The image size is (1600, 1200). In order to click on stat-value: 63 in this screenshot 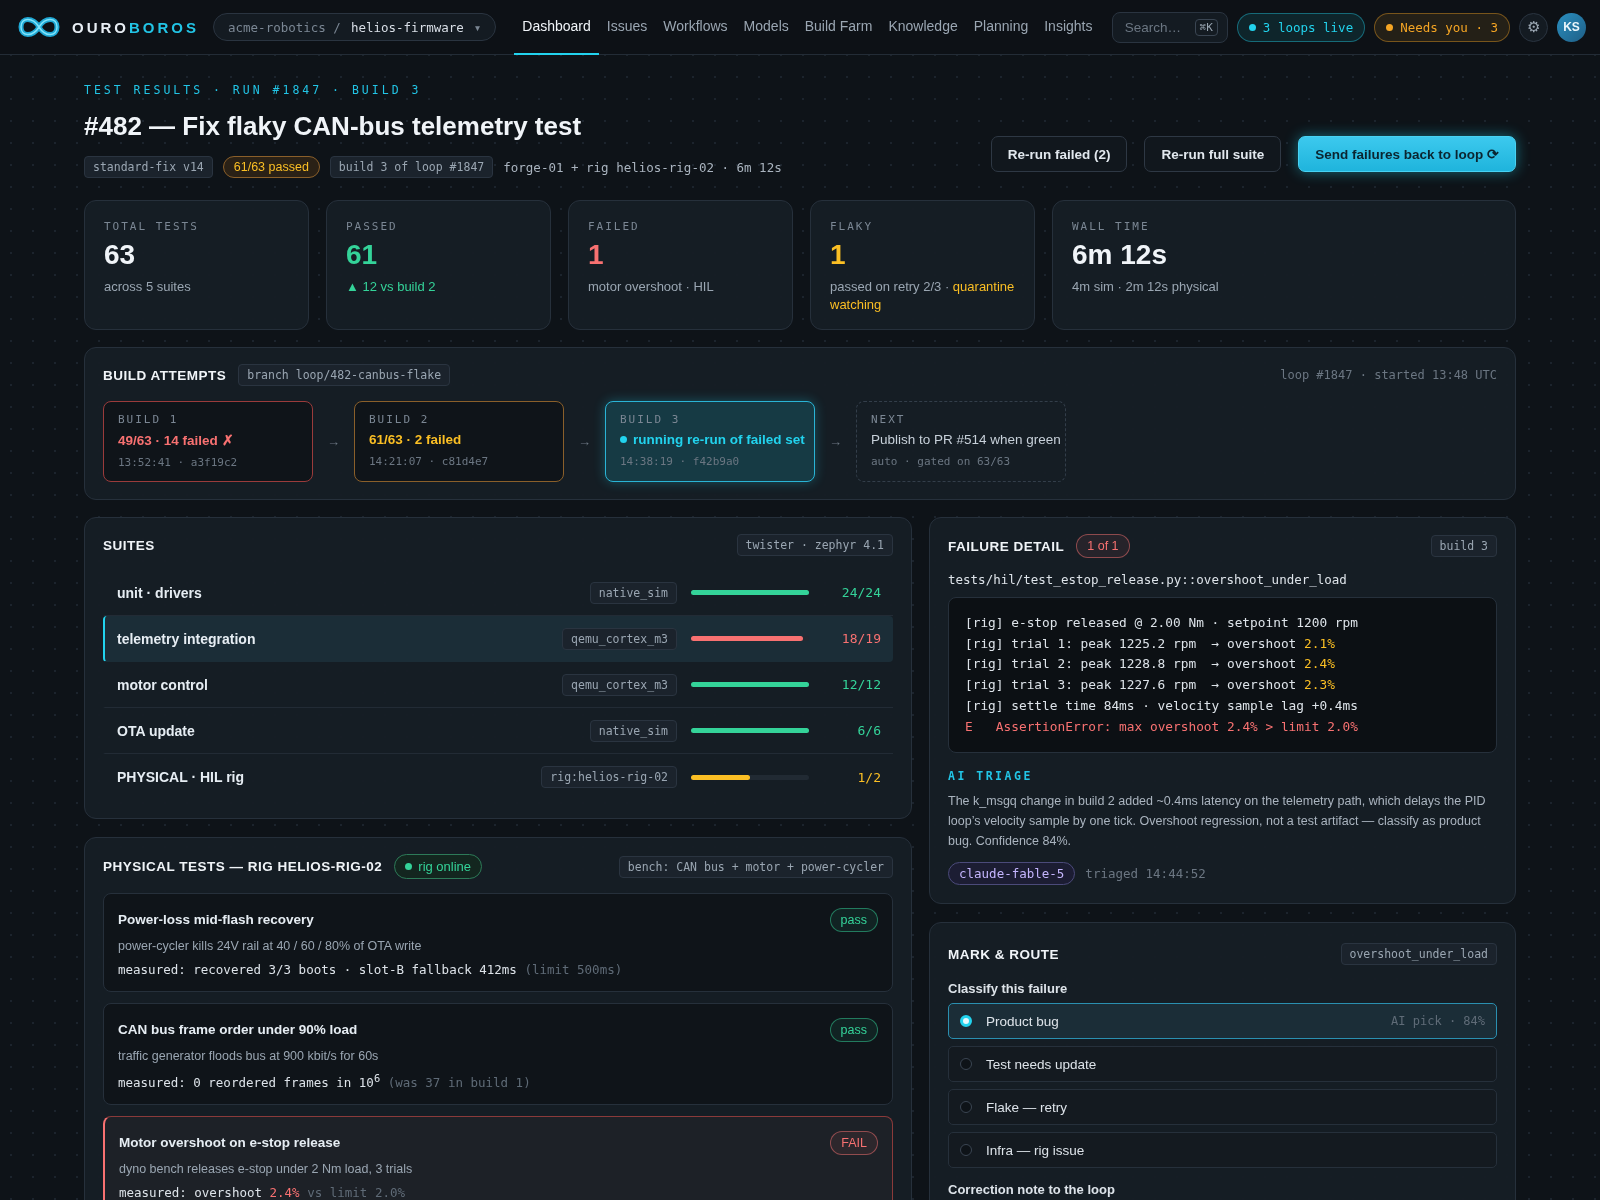, I will do `click(120, 255)`.